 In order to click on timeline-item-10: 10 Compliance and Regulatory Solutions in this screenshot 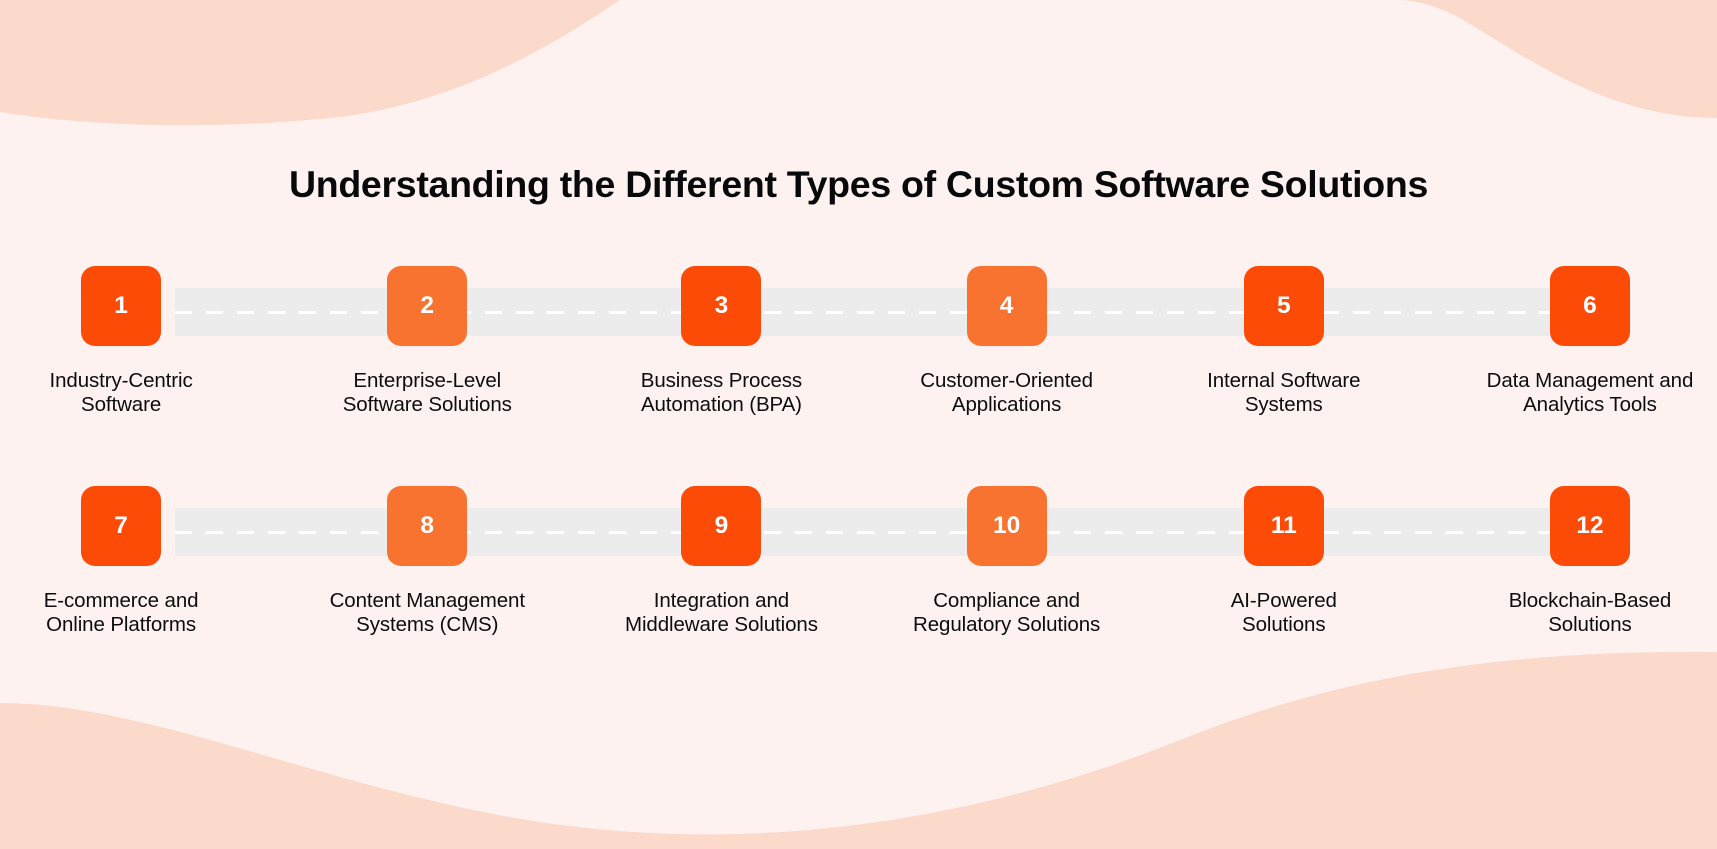, I will do `click(1007, 576)`.